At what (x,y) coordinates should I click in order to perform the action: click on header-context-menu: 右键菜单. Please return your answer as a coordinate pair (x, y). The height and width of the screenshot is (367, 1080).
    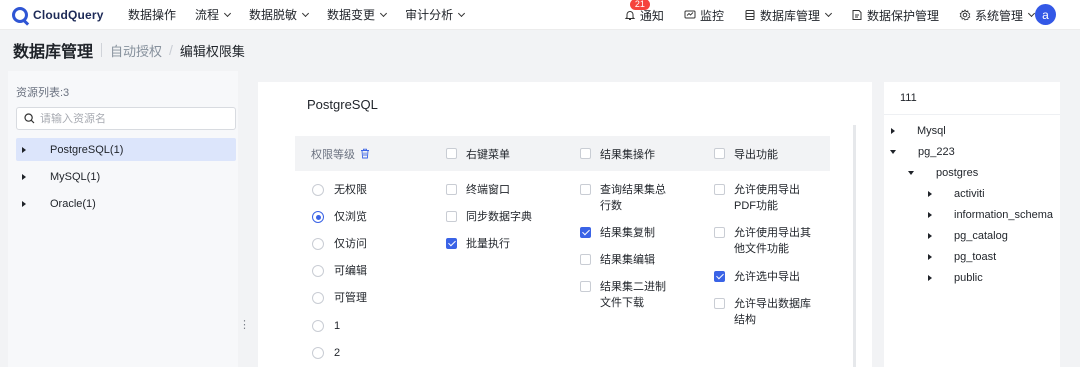
    Looking at the image, I should click on (478, 153).